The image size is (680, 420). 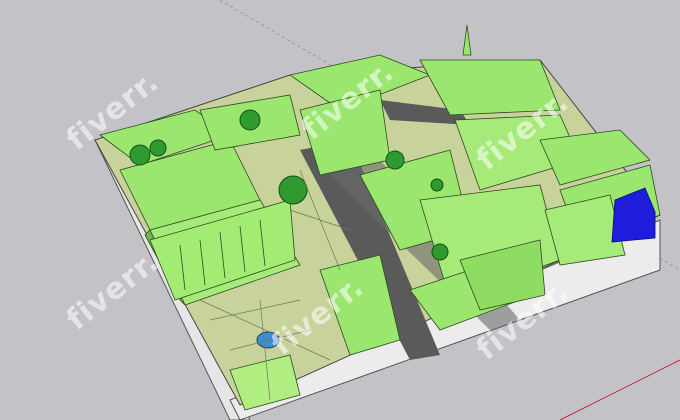 What do you see at coordinates (619, 389) in the screenshot?
I see `axis-red-line` at bounding box center [619, 389].